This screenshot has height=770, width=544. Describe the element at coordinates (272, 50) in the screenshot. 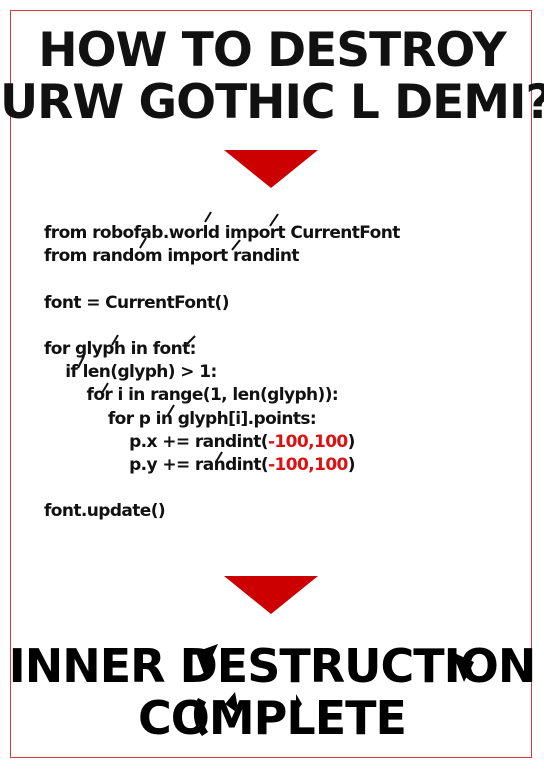

I see `headline-line-1: HOW TO DESTROY` at that location.